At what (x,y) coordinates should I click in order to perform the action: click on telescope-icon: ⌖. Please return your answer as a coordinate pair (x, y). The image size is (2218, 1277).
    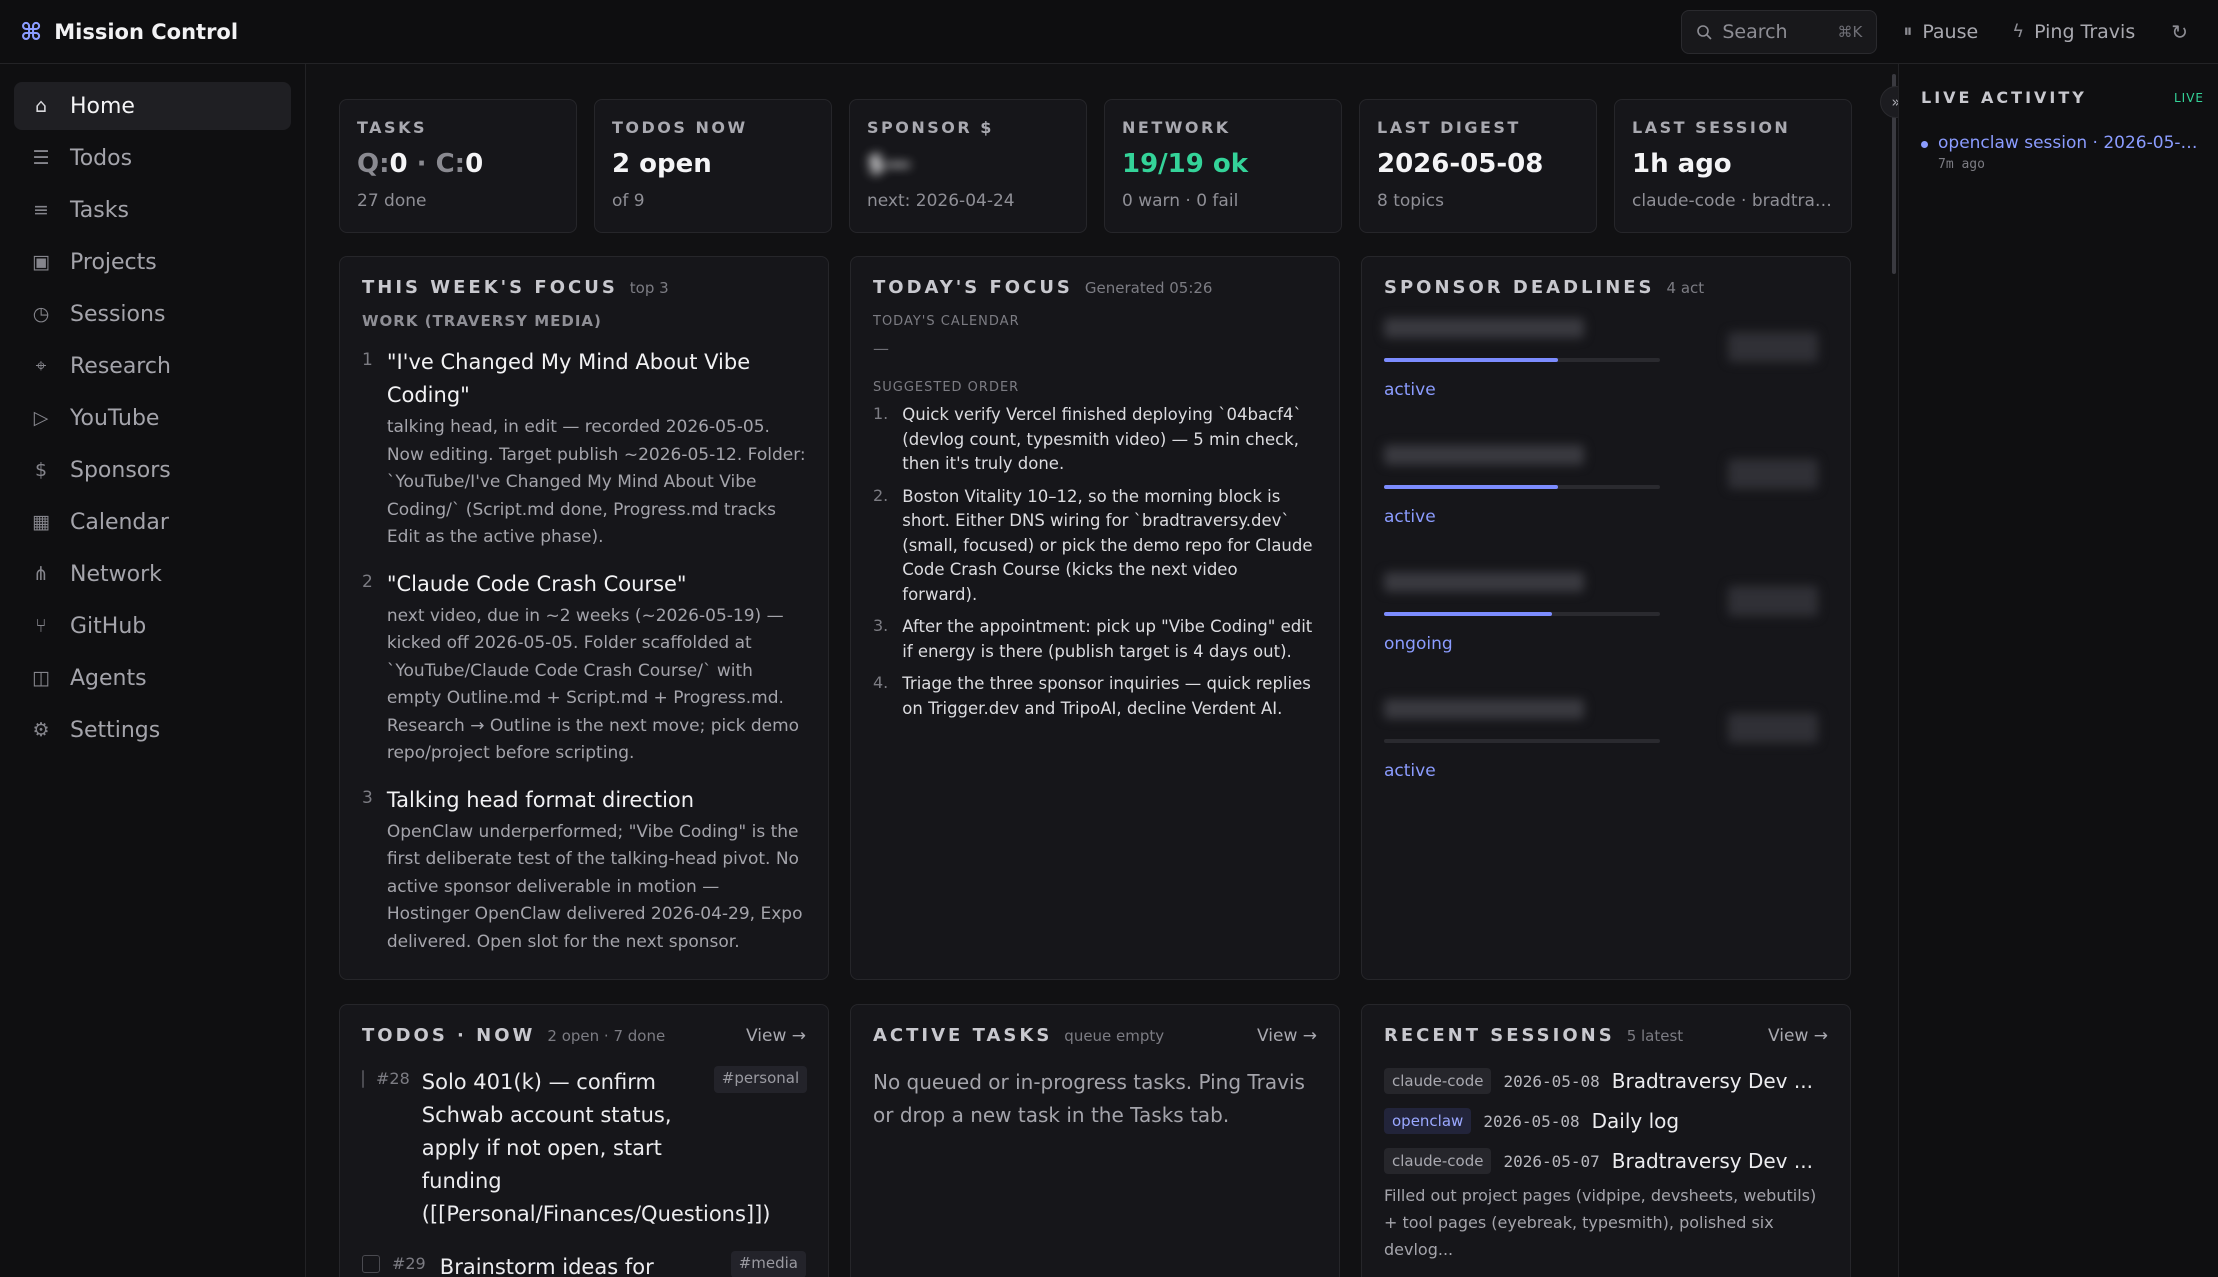
    Looking at the image, I should click on (41, 366).